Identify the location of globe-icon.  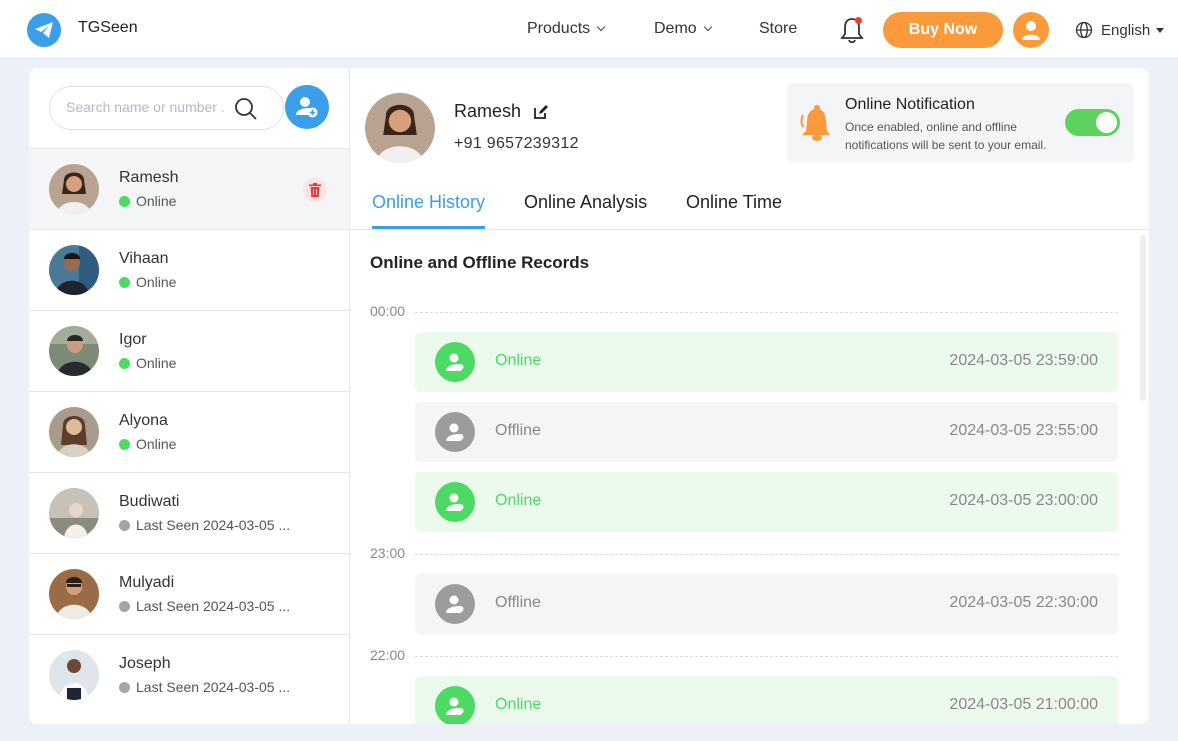
(1084, 30).